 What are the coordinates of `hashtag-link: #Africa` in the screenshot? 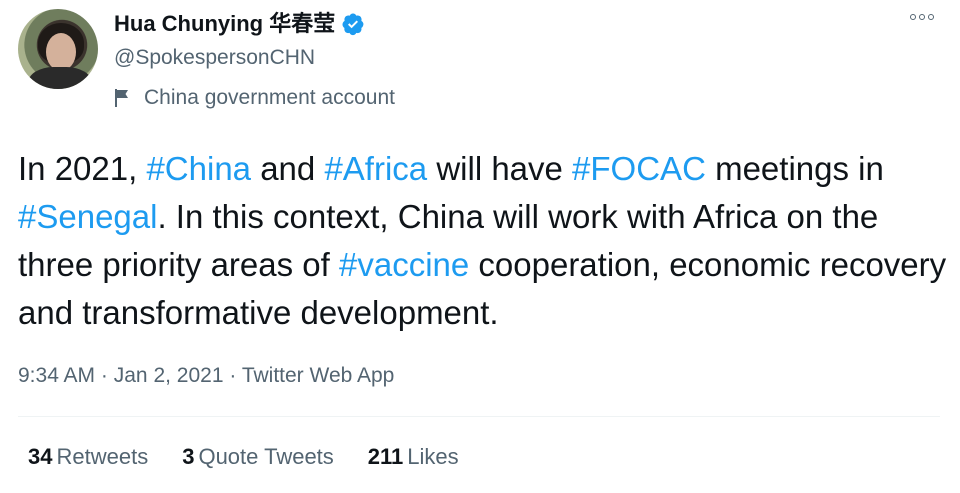 It's located at (375, 168).